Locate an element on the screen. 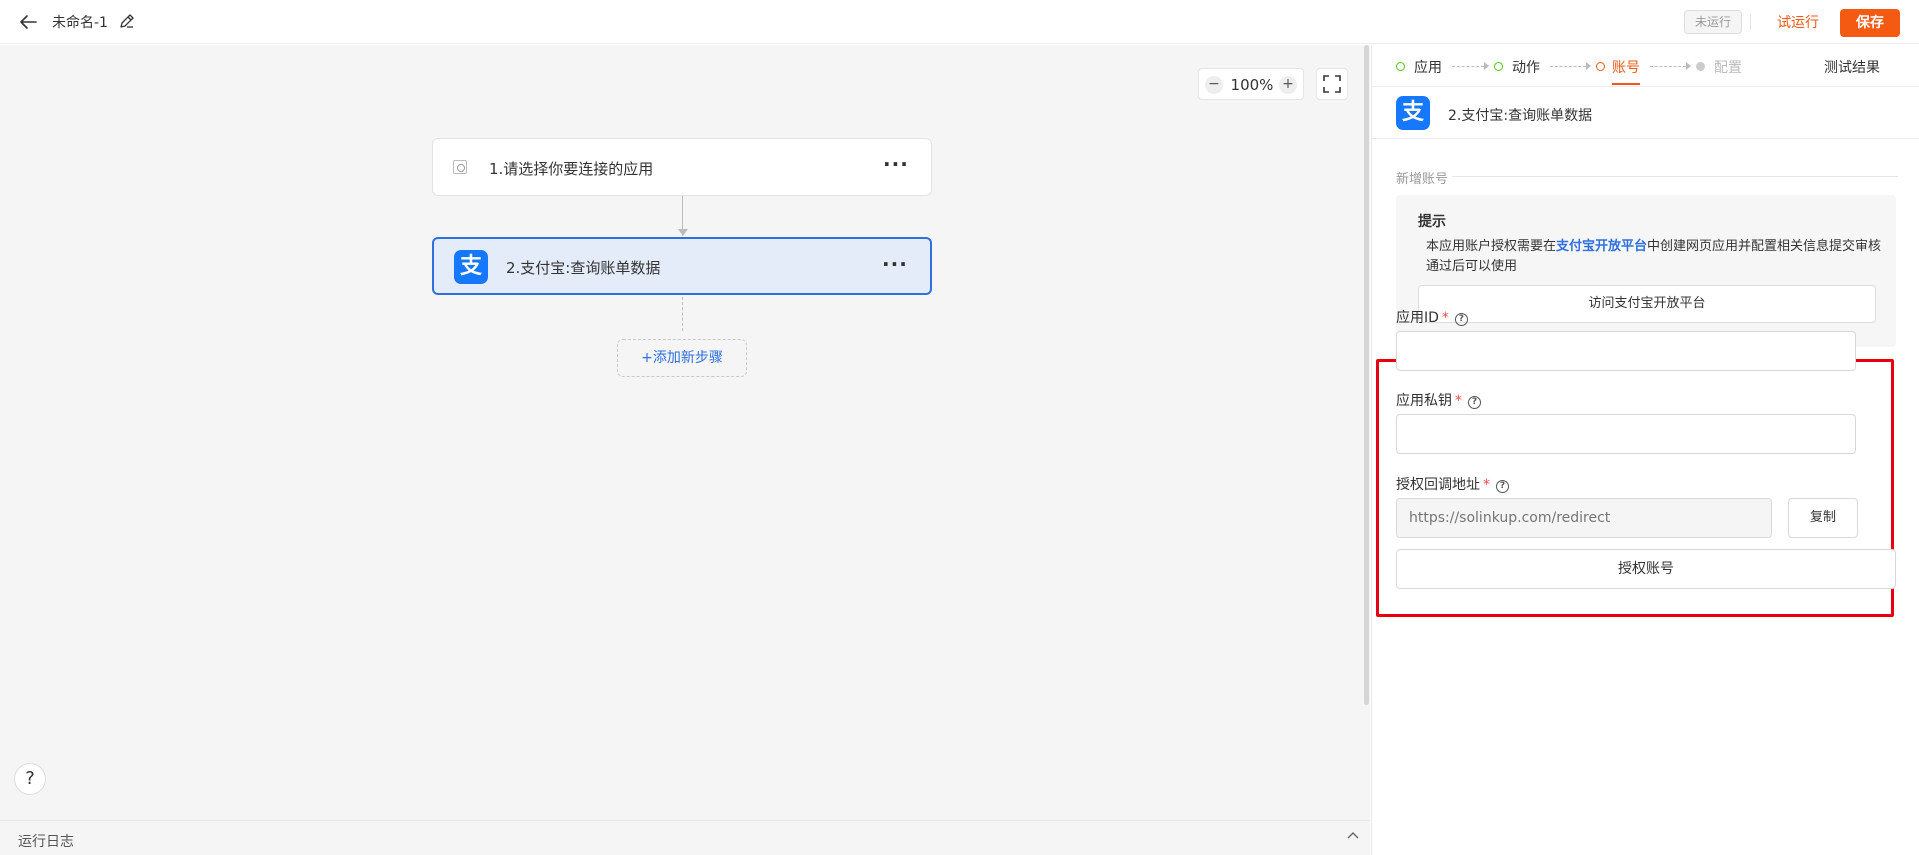 This screenshot has height=855, width=1919. trial-run-button: 试运行 is located at coordinates (1798, 23).